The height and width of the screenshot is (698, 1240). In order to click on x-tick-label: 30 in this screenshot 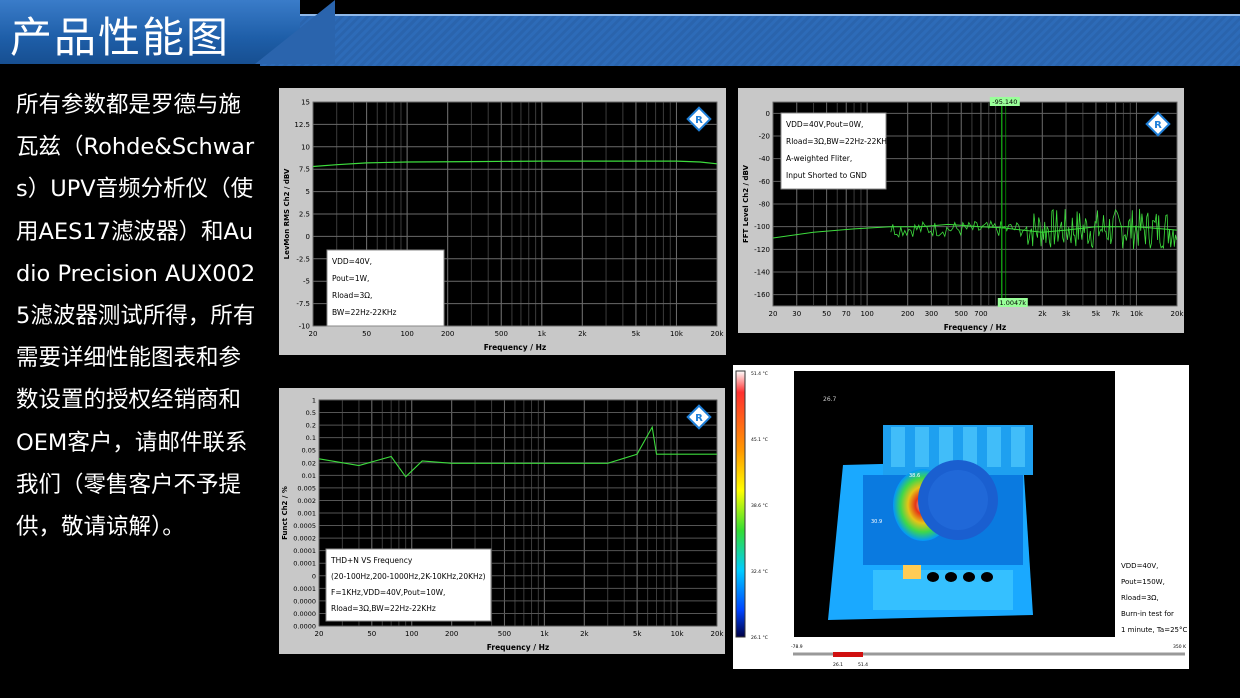, I will do `click(796, 314)`.